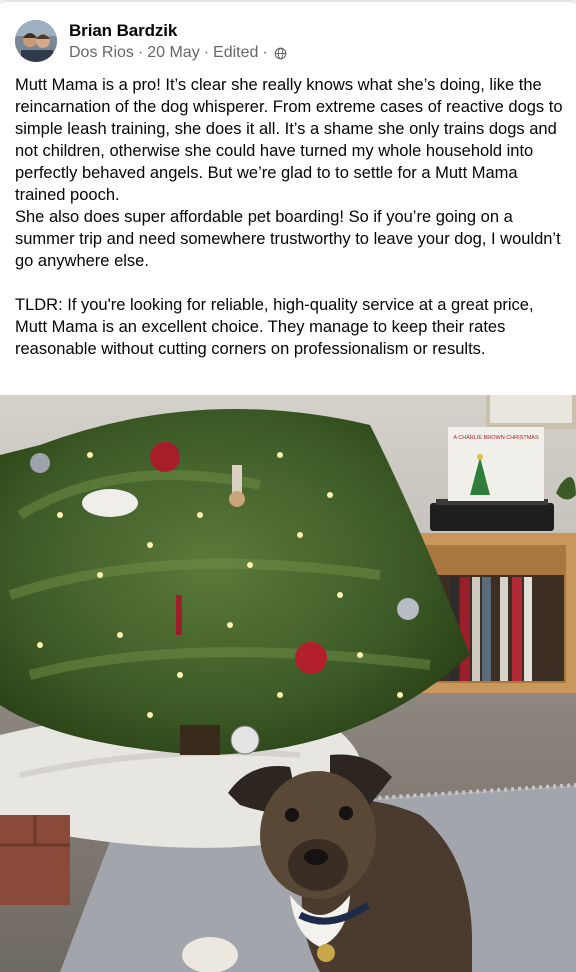  I want to click on avatar, so click(36, 41).